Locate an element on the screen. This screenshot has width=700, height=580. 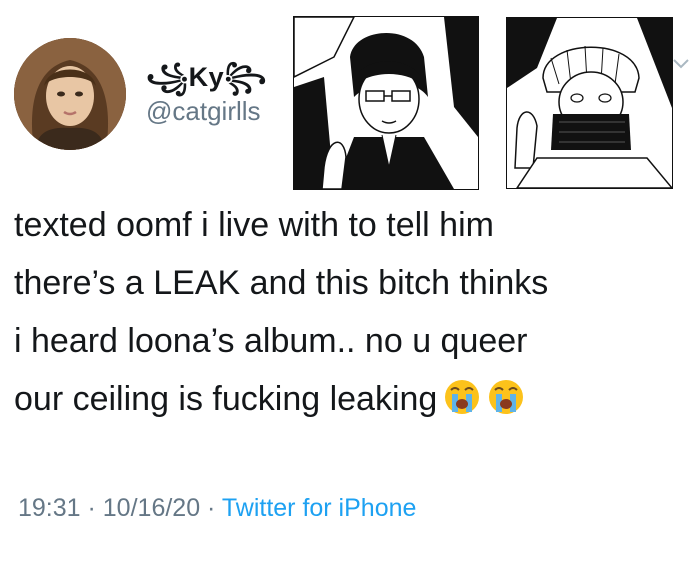
tweet-time: 19:31 is located at coordinates (49, 508).